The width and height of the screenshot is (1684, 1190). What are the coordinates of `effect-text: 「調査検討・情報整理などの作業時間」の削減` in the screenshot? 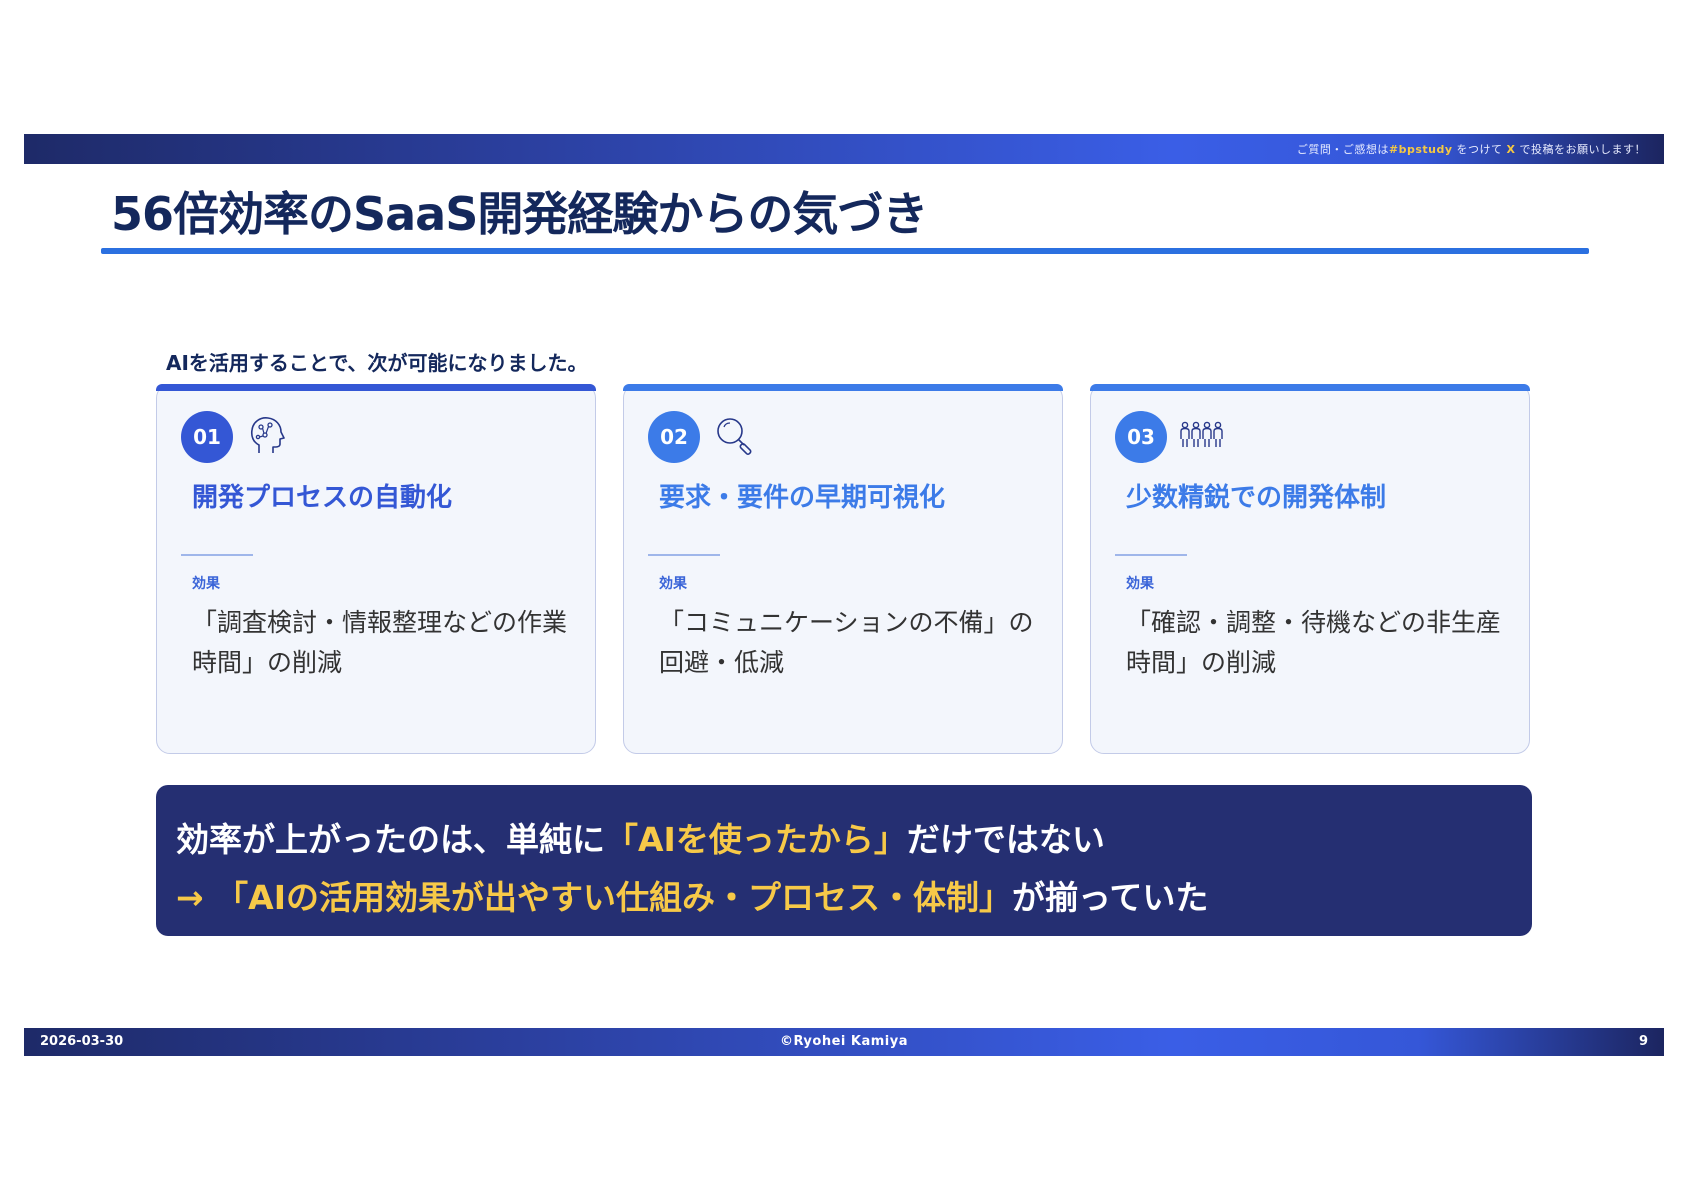 It's located at (380, 642).